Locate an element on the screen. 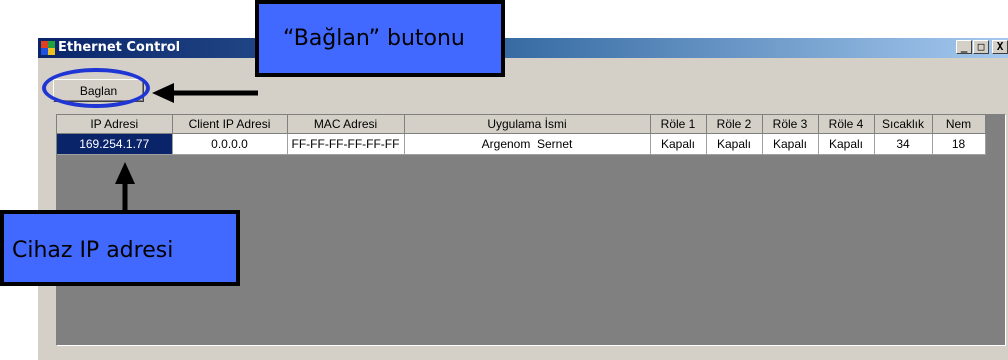 Image resolution: width=1008 pixels, height=360 pixels. arrow-to-ip-cell is located at coordinates (125, 186).